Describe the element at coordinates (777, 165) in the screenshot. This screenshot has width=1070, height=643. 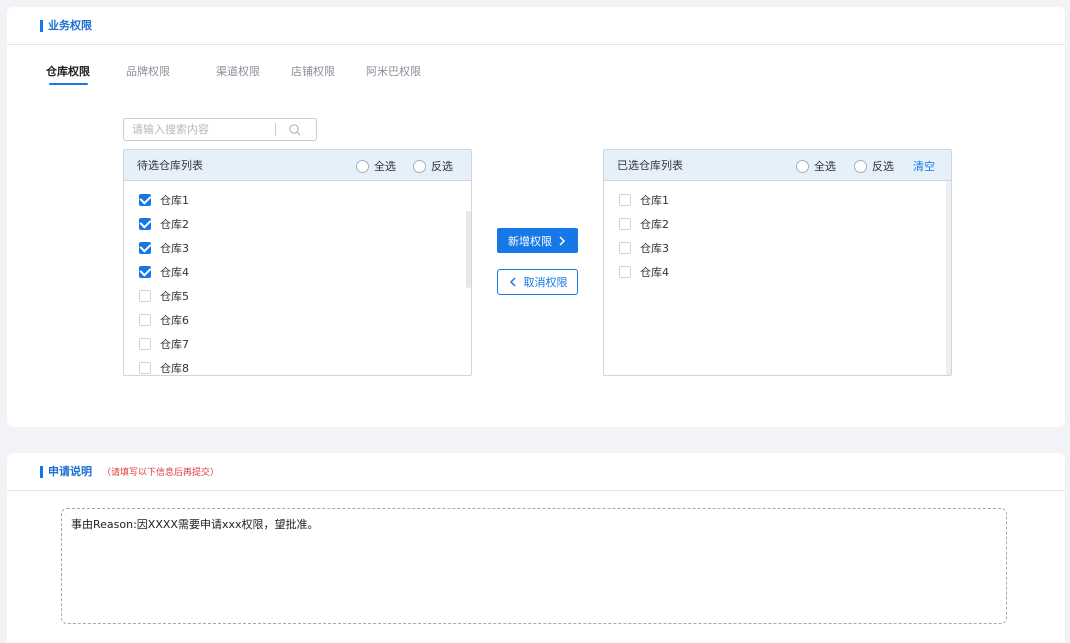
I see `selected-panel-header: 已选仓库列表 全选 反选 清空` at that location.